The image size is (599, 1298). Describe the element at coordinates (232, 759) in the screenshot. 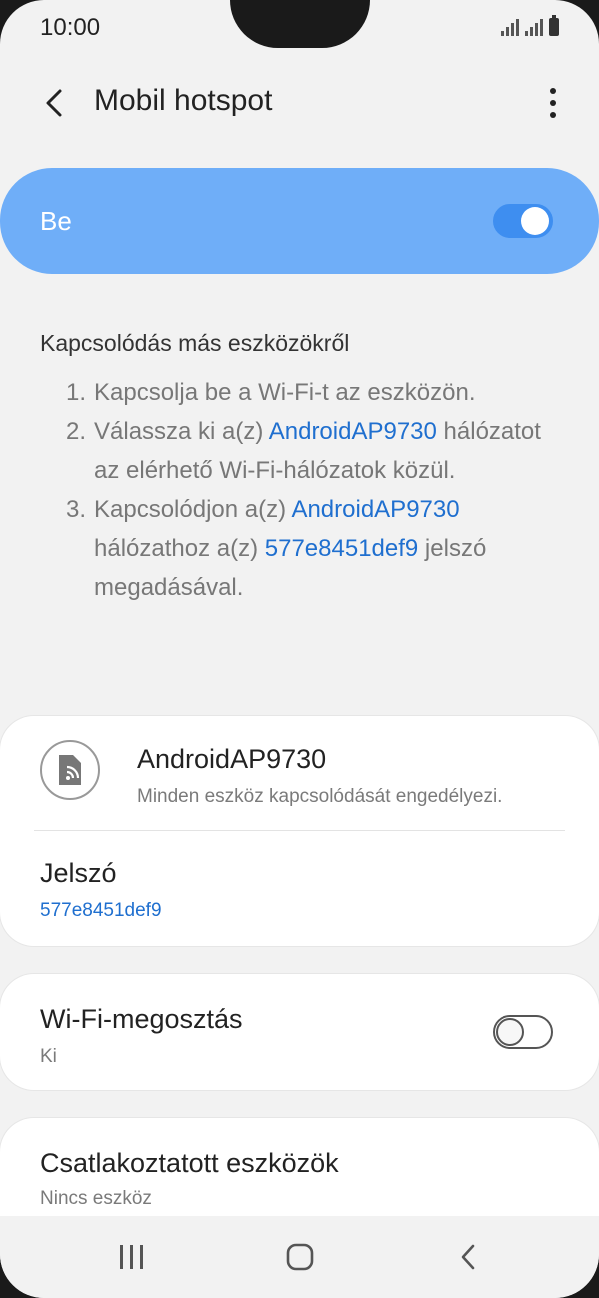

I see `network-name: AndroidAP9730` at that location.